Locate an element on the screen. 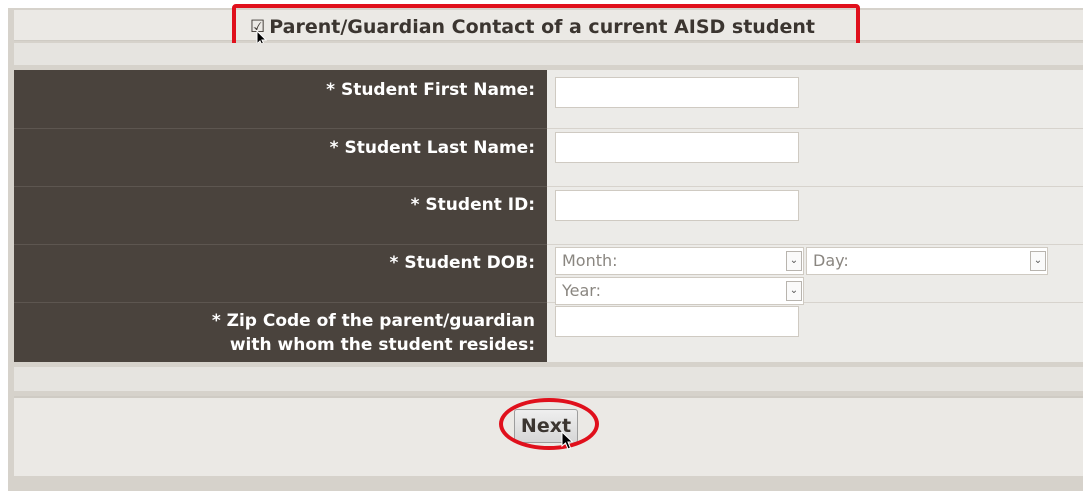 This screenshot has height=491, width=1083. zip-label-line2: with whom the student resides: is located at coordinates (382, 345).